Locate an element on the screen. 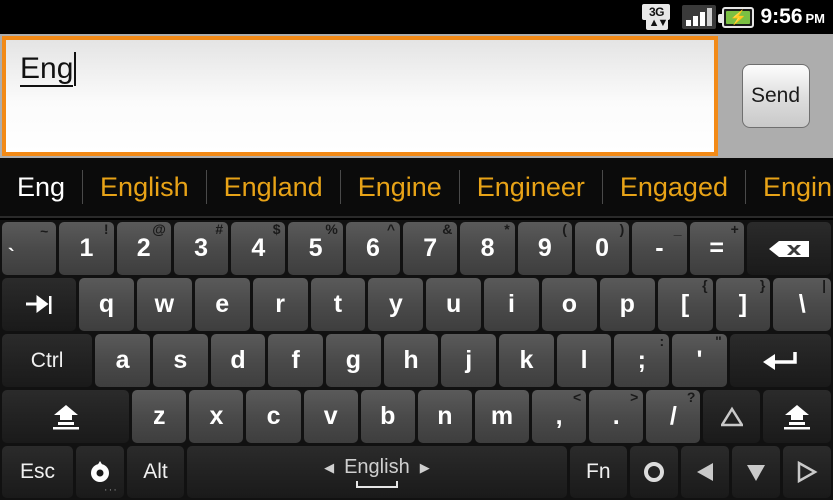 This screenshot has width=833, height=500. key-s: s is located at coordinates (180, 360).